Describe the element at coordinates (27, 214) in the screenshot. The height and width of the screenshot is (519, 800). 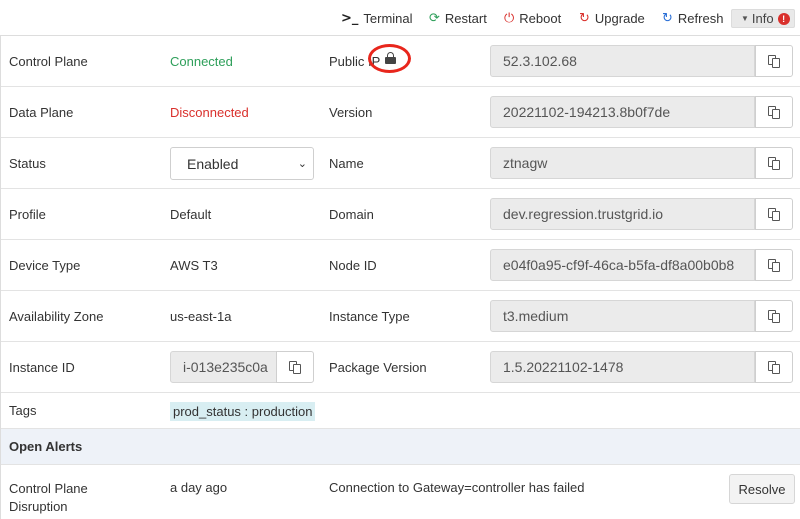
I see `profile-label: Profile` at that location.